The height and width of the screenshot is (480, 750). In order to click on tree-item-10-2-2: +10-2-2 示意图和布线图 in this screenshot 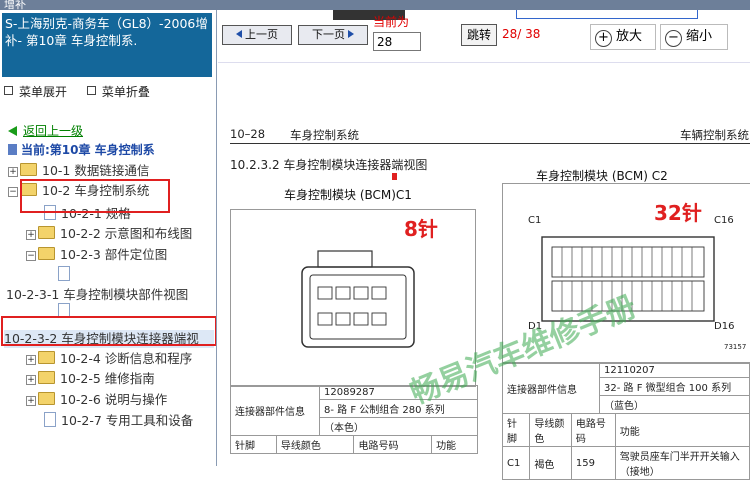, I will do `click(109, 234)`.